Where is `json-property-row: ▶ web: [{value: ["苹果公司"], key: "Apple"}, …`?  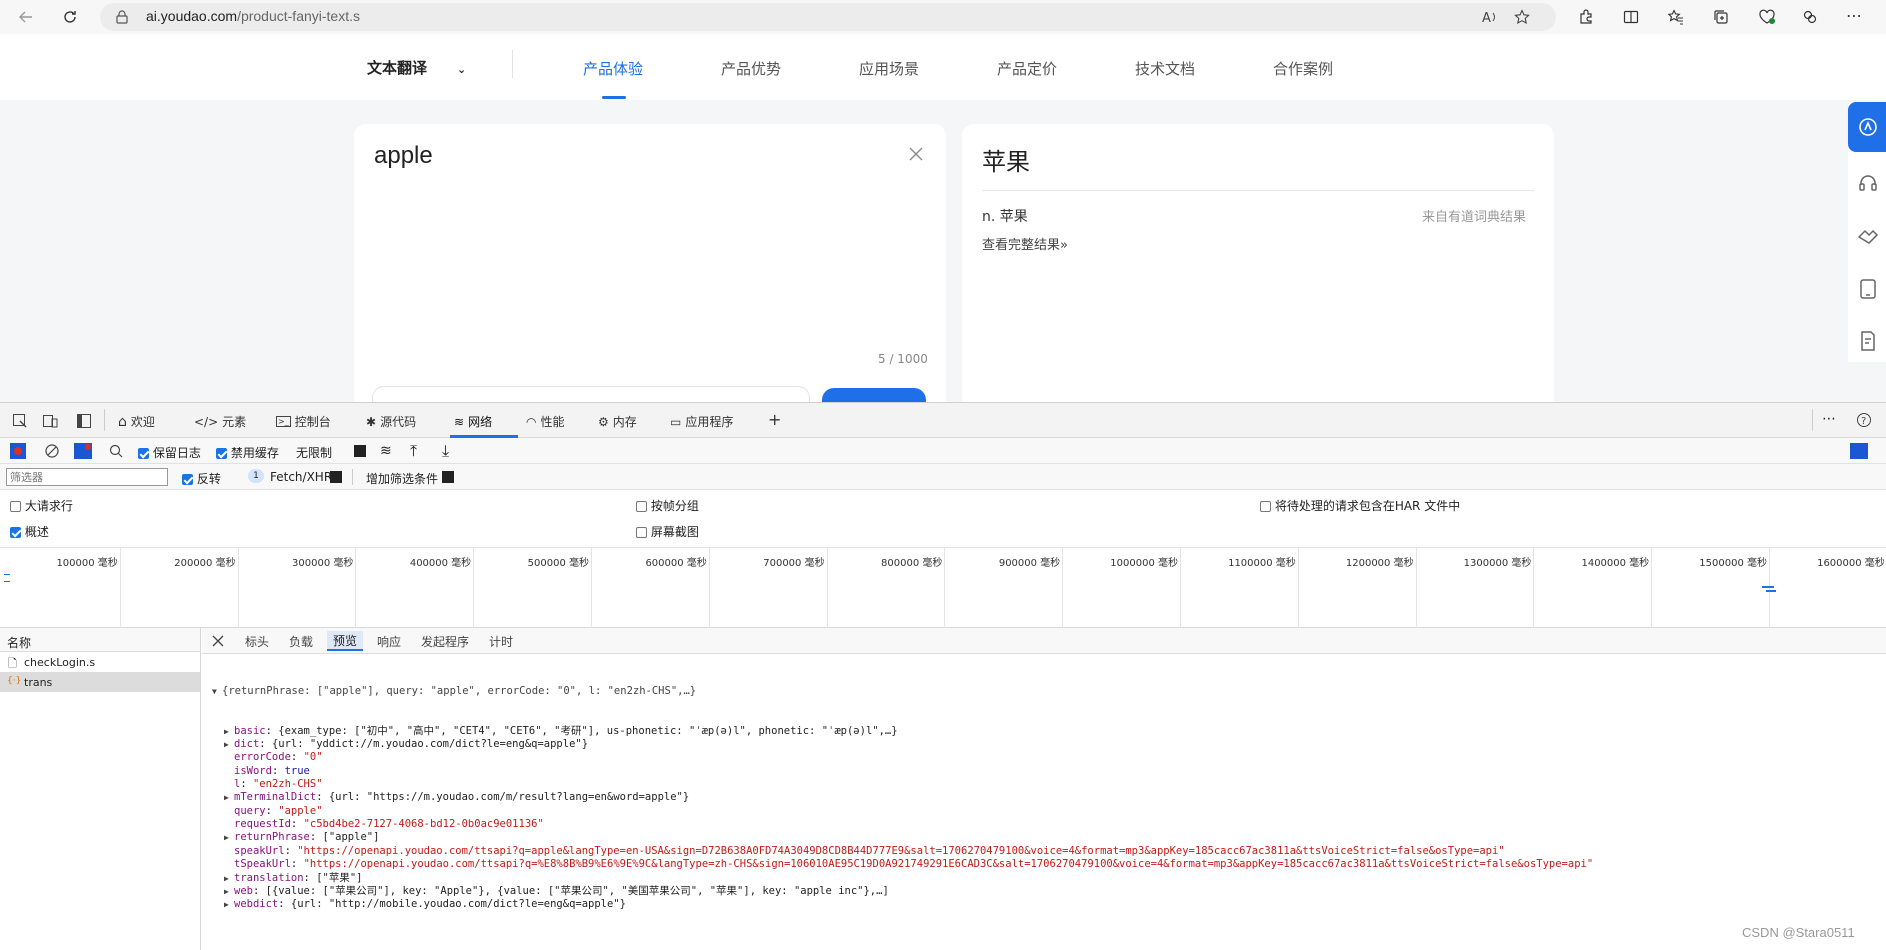
json-property-row: ▶ web: [{value: ["苹果公司"], key: "Apple"}, … is located at coordinates (1047, 891).